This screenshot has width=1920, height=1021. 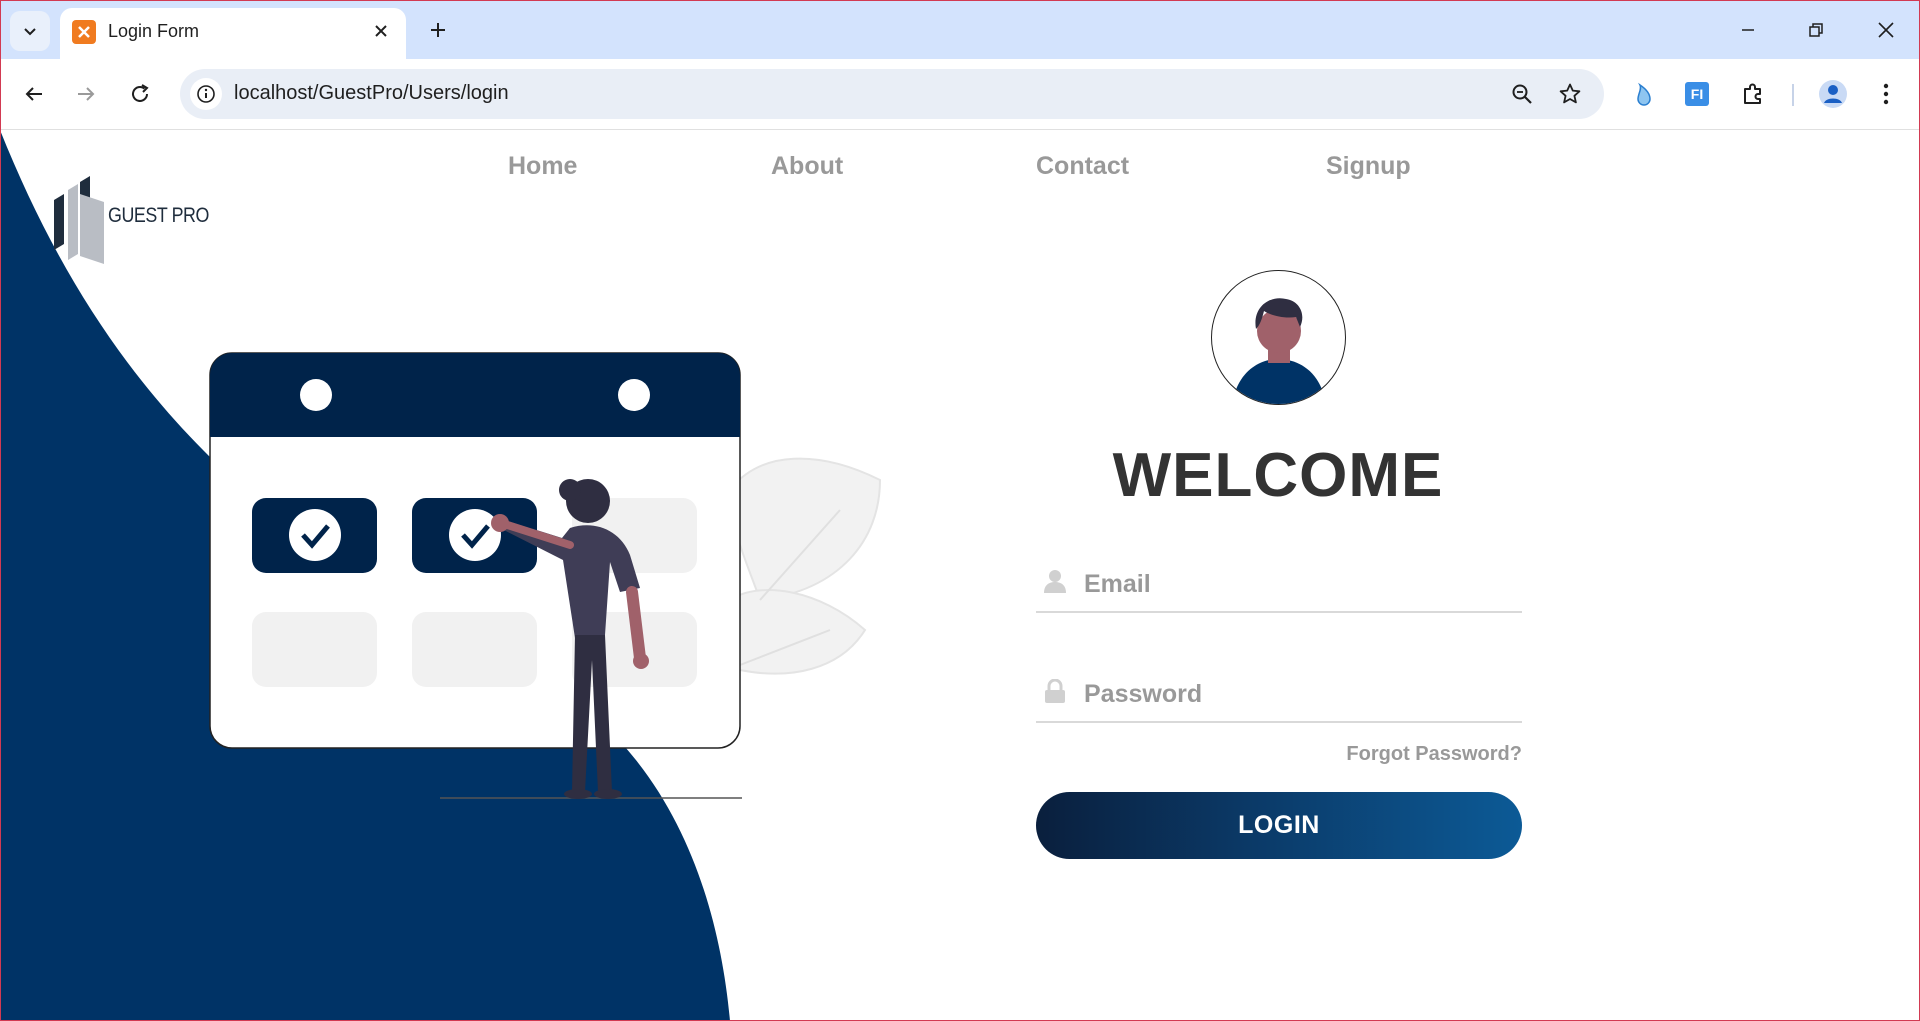 I want to click on email-field, so click(x=1279, y=584).